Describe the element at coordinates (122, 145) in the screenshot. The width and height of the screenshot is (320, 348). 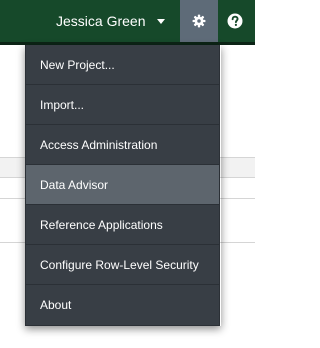
I see `menu-item-access-administration: Access Administration` at that location.